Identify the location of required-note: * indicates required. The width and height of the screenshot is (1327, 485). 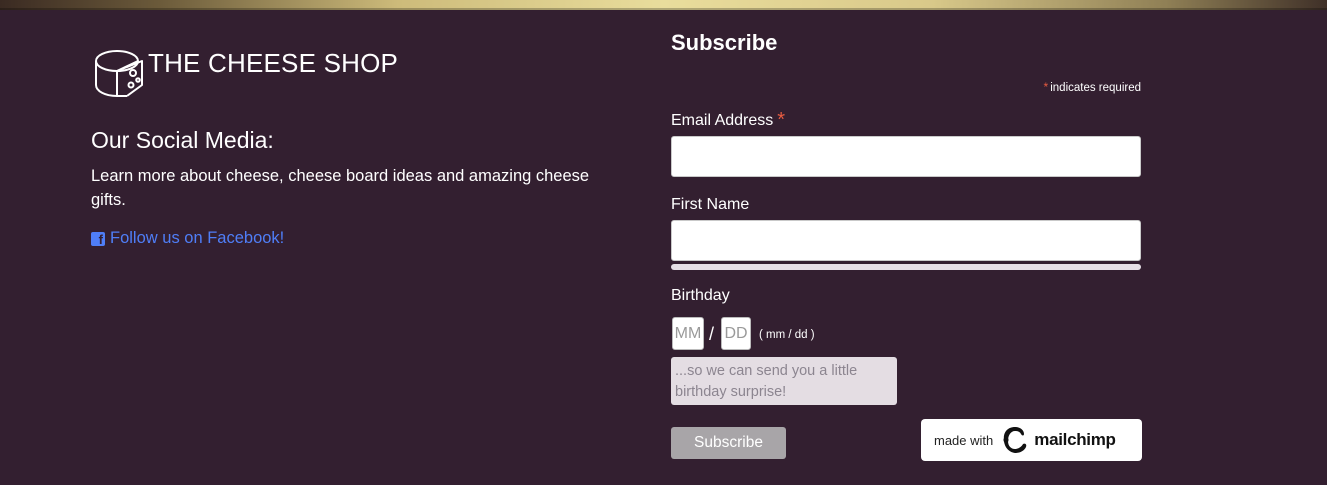
(1050, 87).